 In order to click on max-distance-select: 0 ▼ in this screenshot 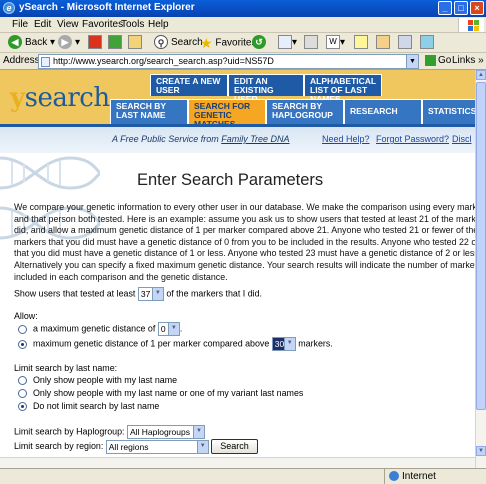, I will do `click(168, 329)`.